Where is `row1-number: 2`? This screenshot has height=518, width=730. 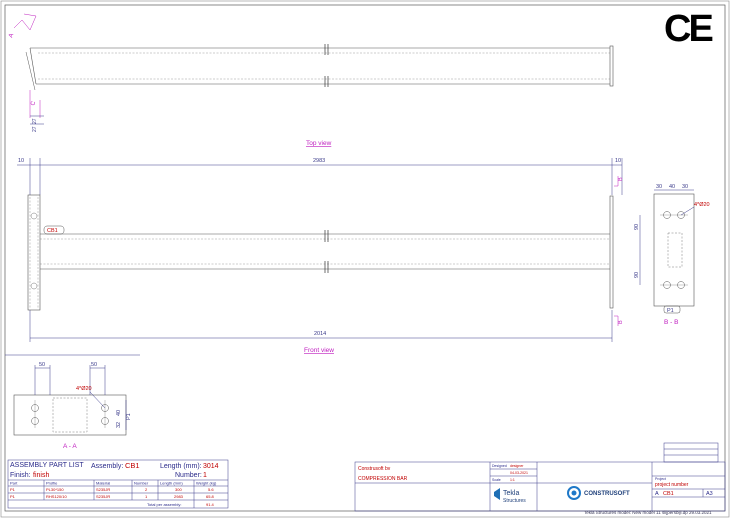
row1-number: 2 is located at coordinates (146, 489).